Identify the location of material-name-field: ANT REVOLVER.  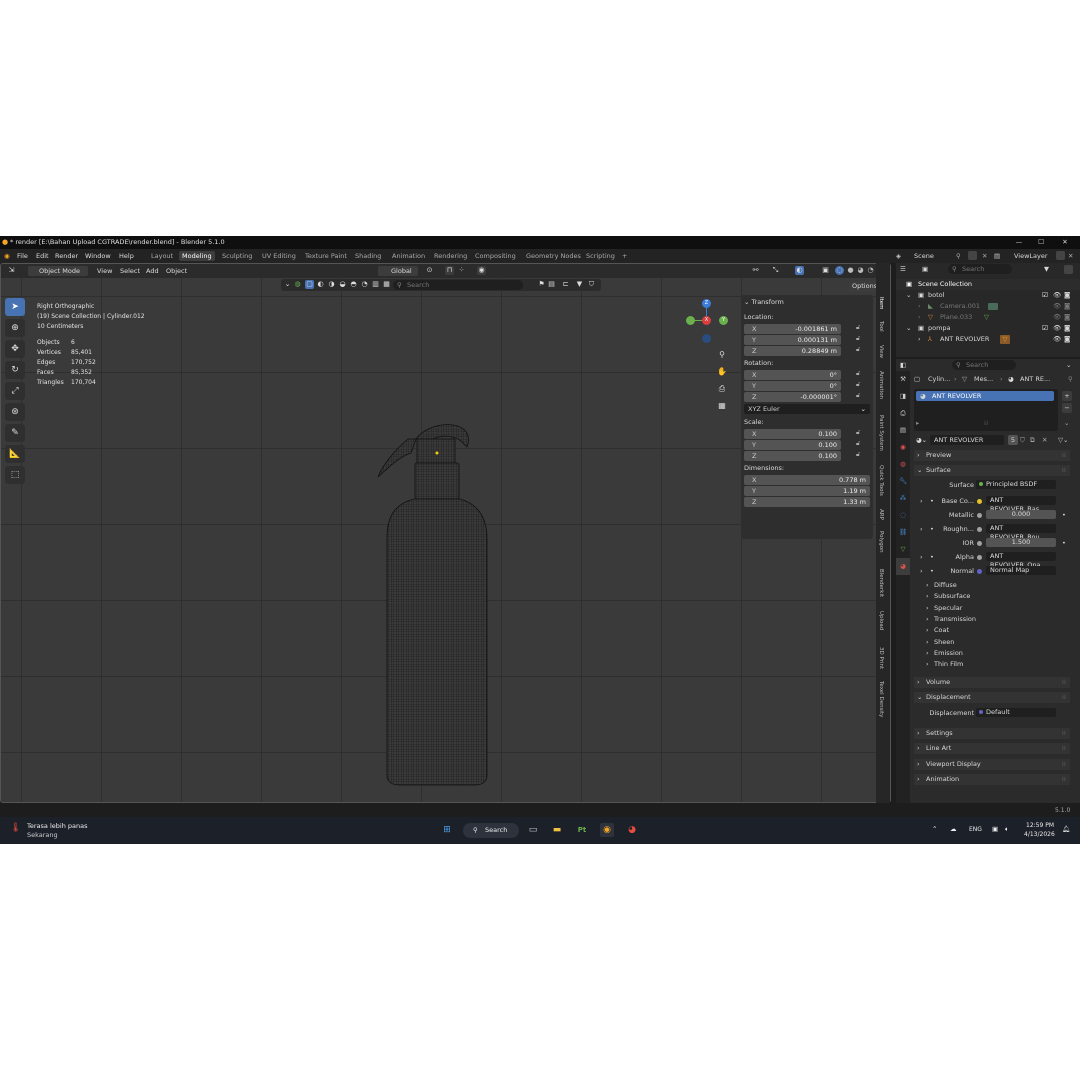
(967, 440).